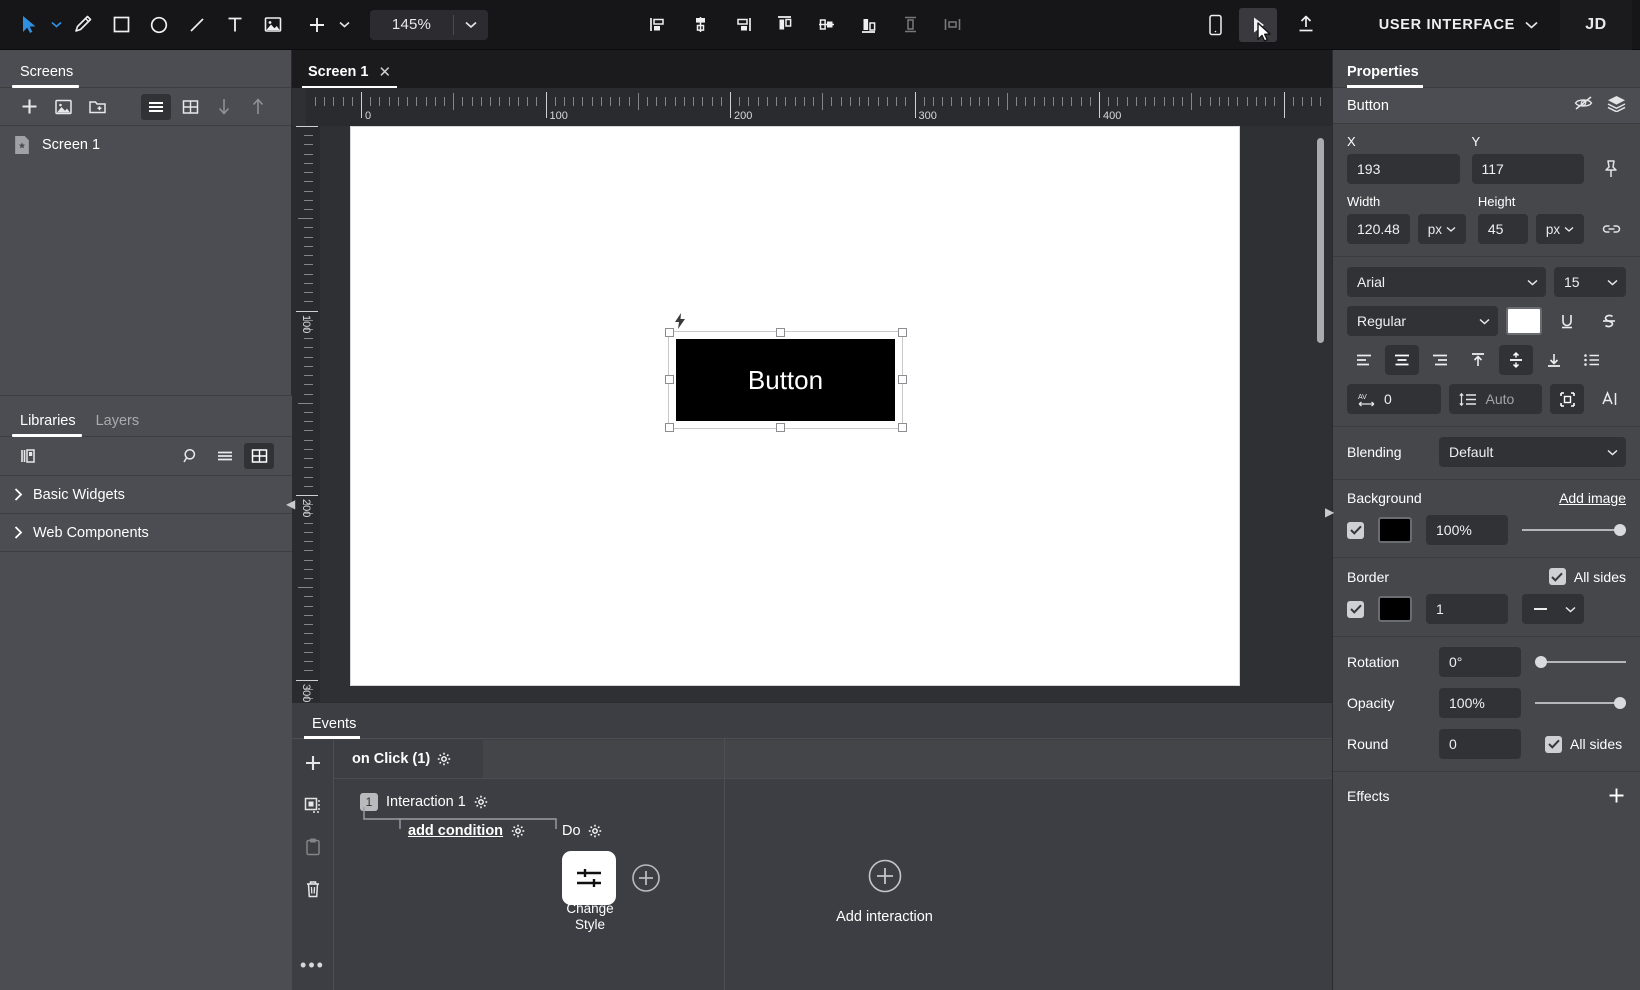 This screenshot has width=1640, height=990. Describe the element at coordinates (1553, 744) in the screenshot. I see `round-all-sides-checkbox` at that location.